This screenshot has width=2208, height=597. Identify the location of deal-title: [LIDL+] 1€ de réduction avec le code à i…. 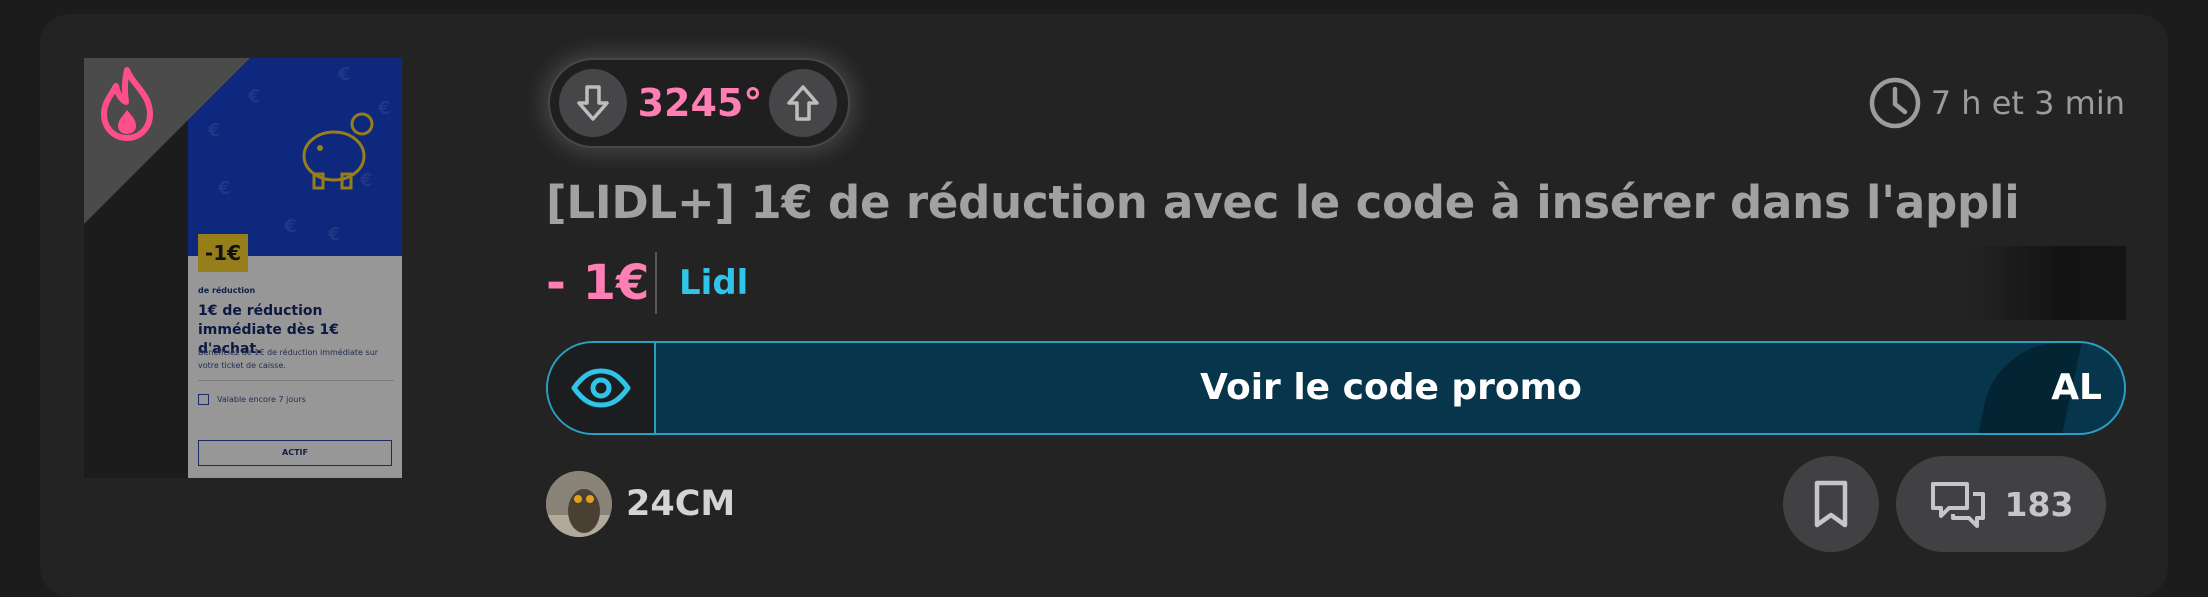
(1283, 202).